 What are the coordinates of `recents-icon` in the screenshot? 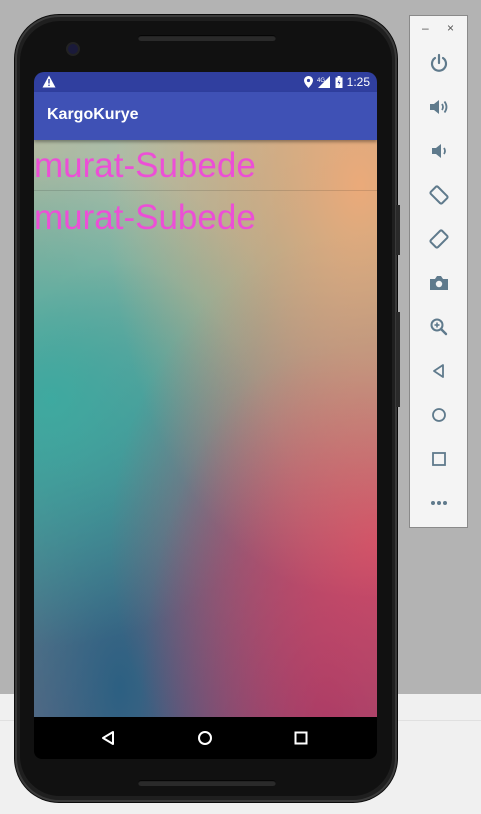 It's located at (301, 738).